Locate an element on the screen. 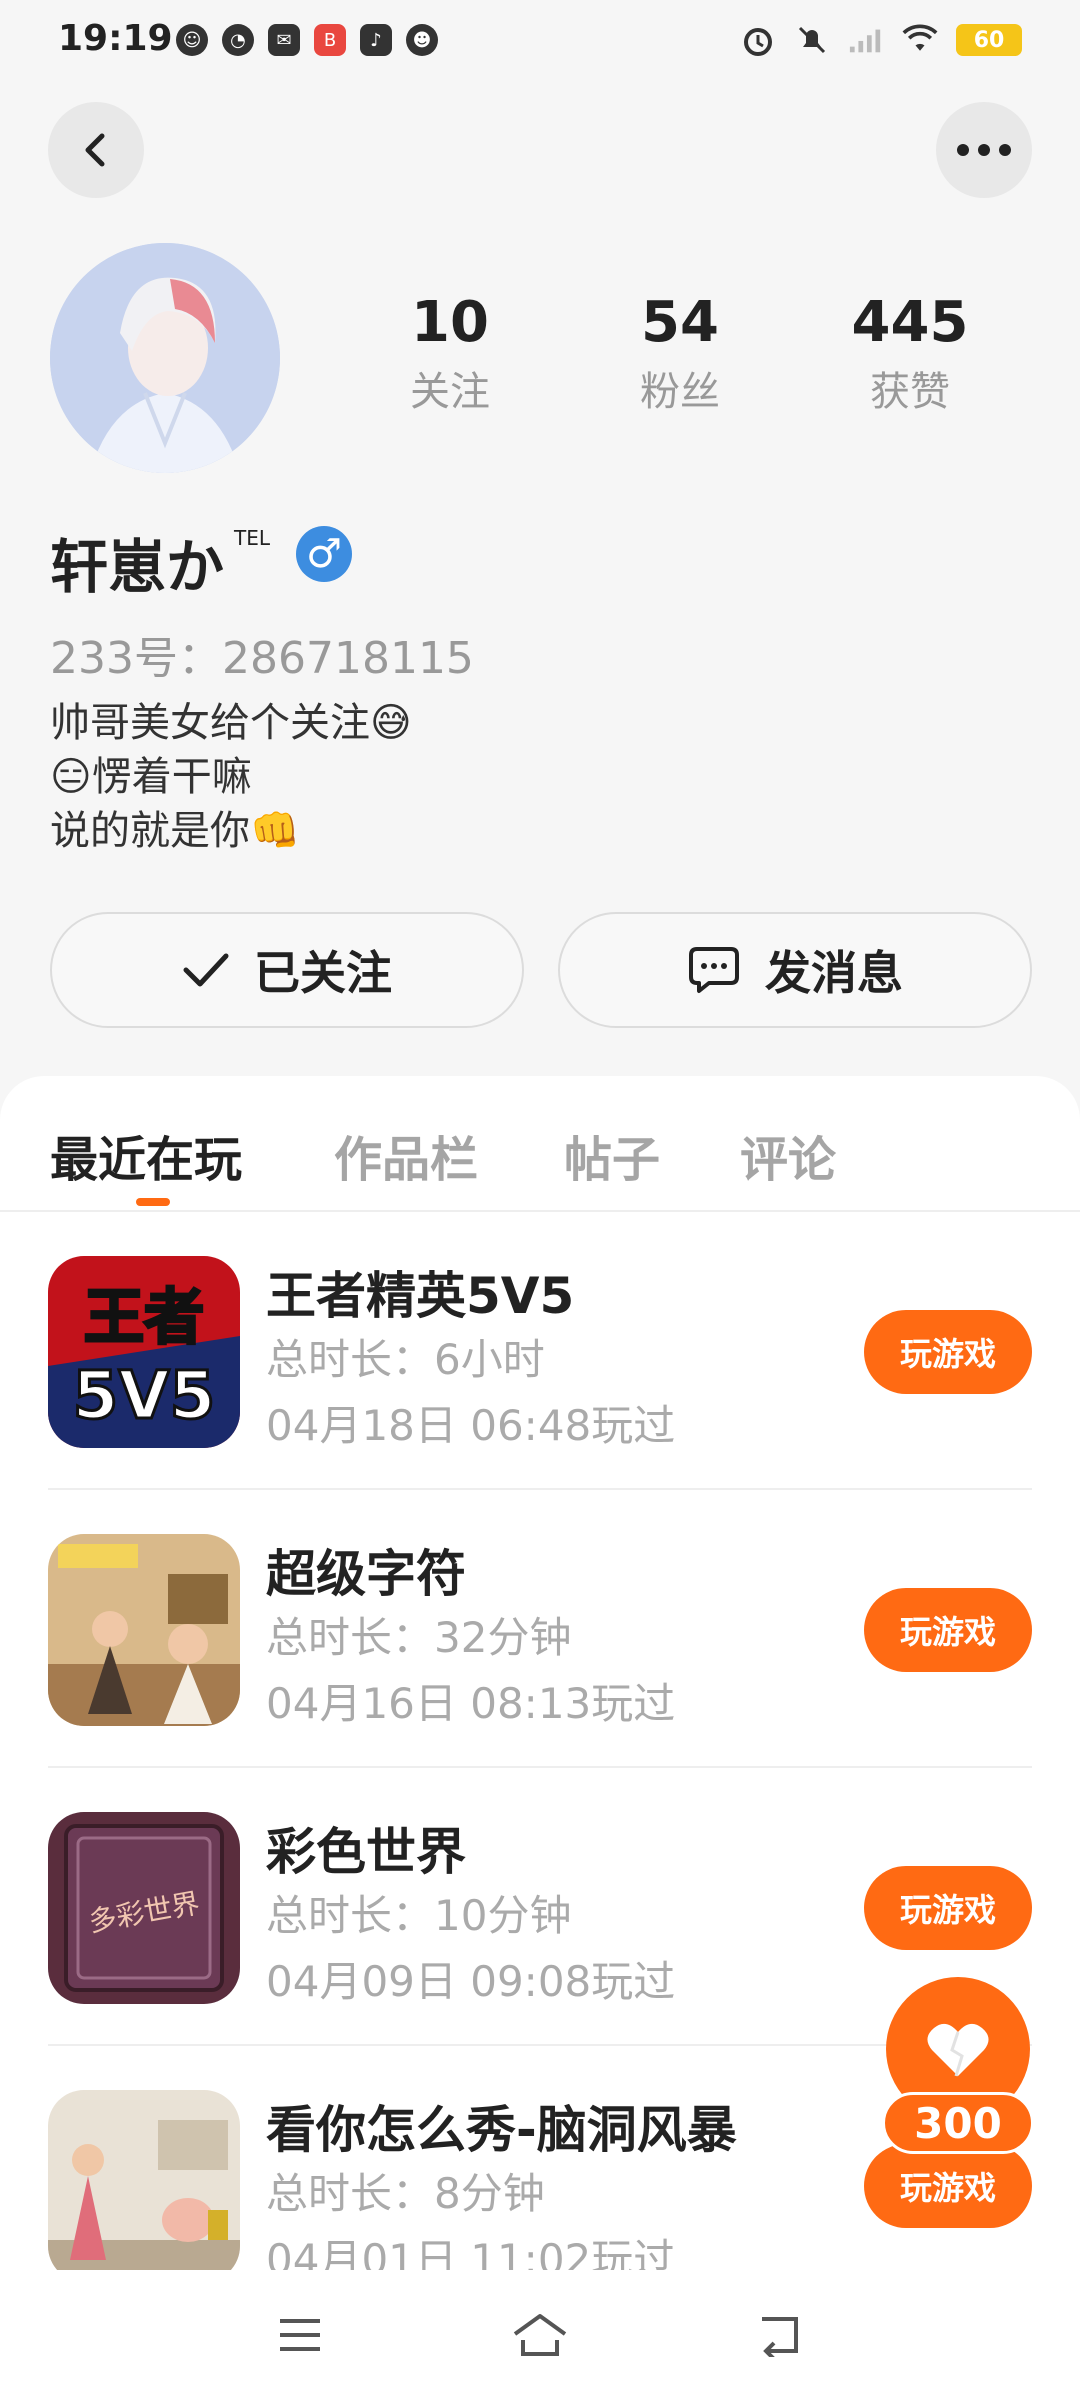  mail-icon: ✉ is located at coordinates (284, 40).